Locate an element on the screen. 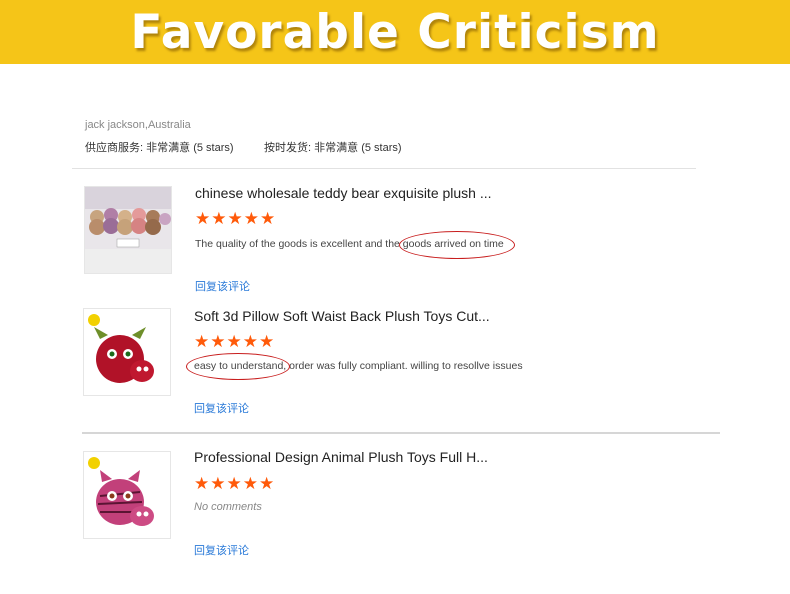 Image resolution: width=790 pixels, height=594 pixels. review-divider is located at coordinates (401, 433).